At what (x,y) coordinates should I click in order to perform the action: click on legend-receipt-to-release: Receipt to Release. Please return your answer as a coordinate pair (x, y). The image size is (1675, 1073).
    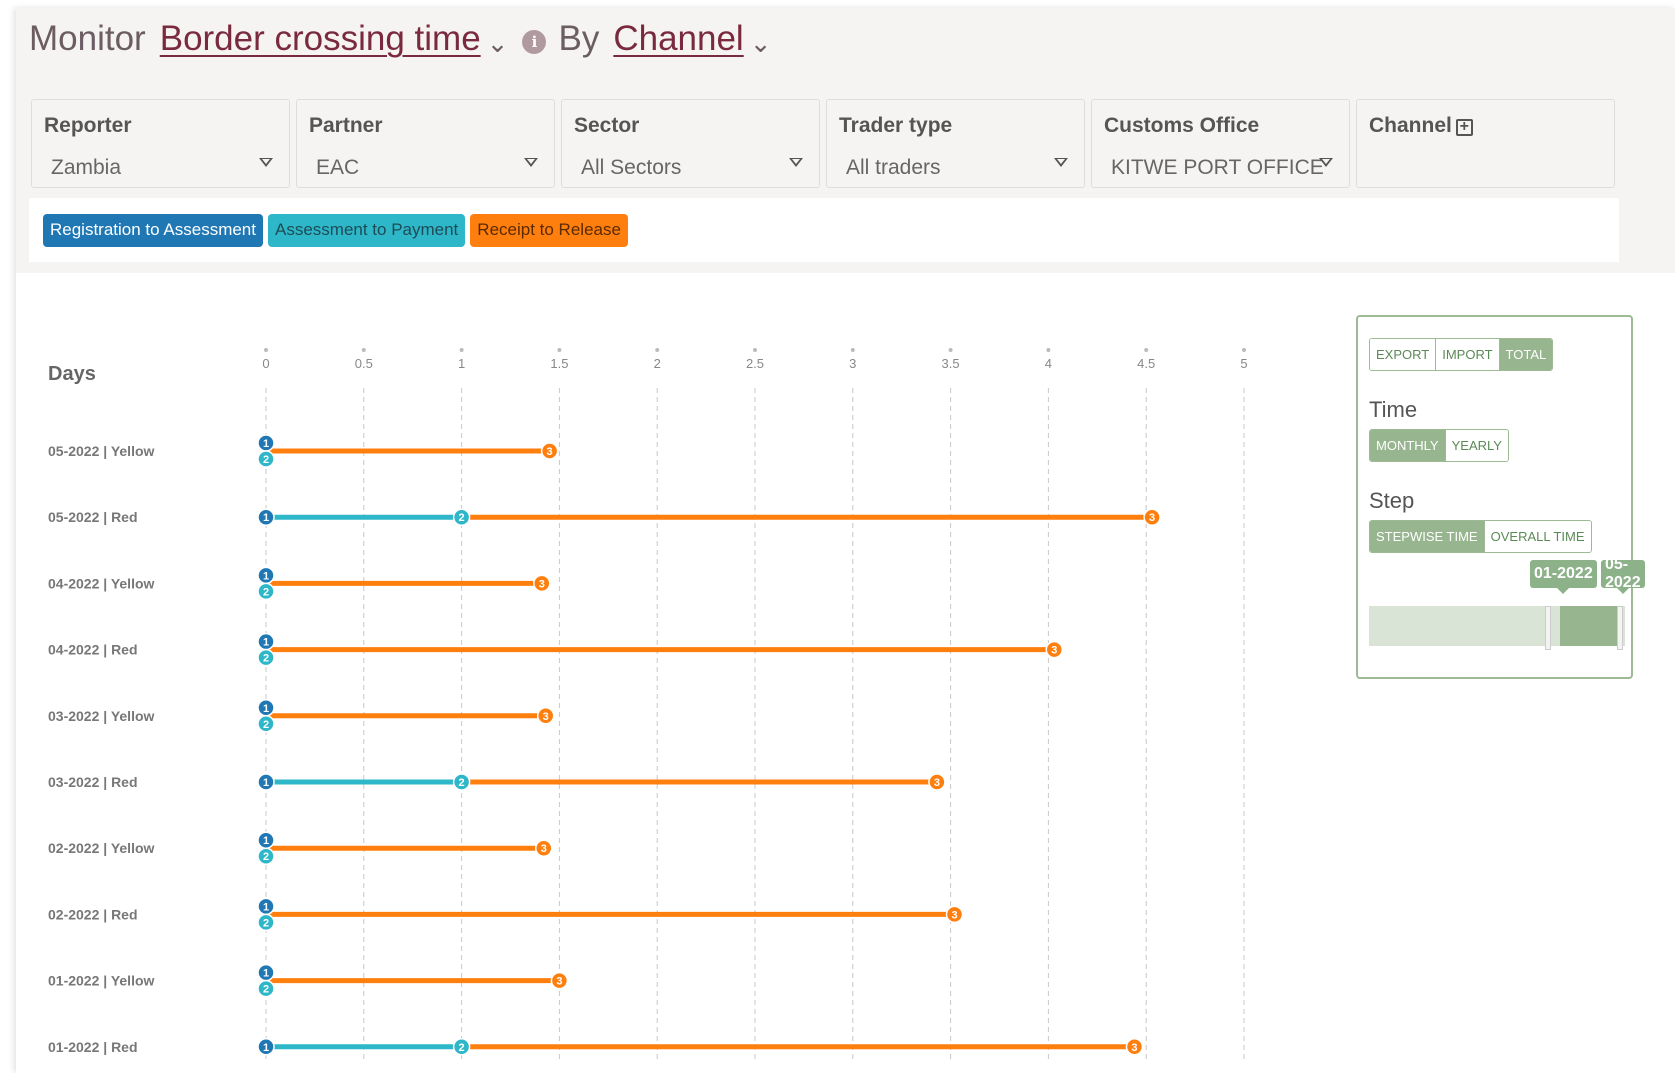
    Looking at the image, I should click on (549, 230).